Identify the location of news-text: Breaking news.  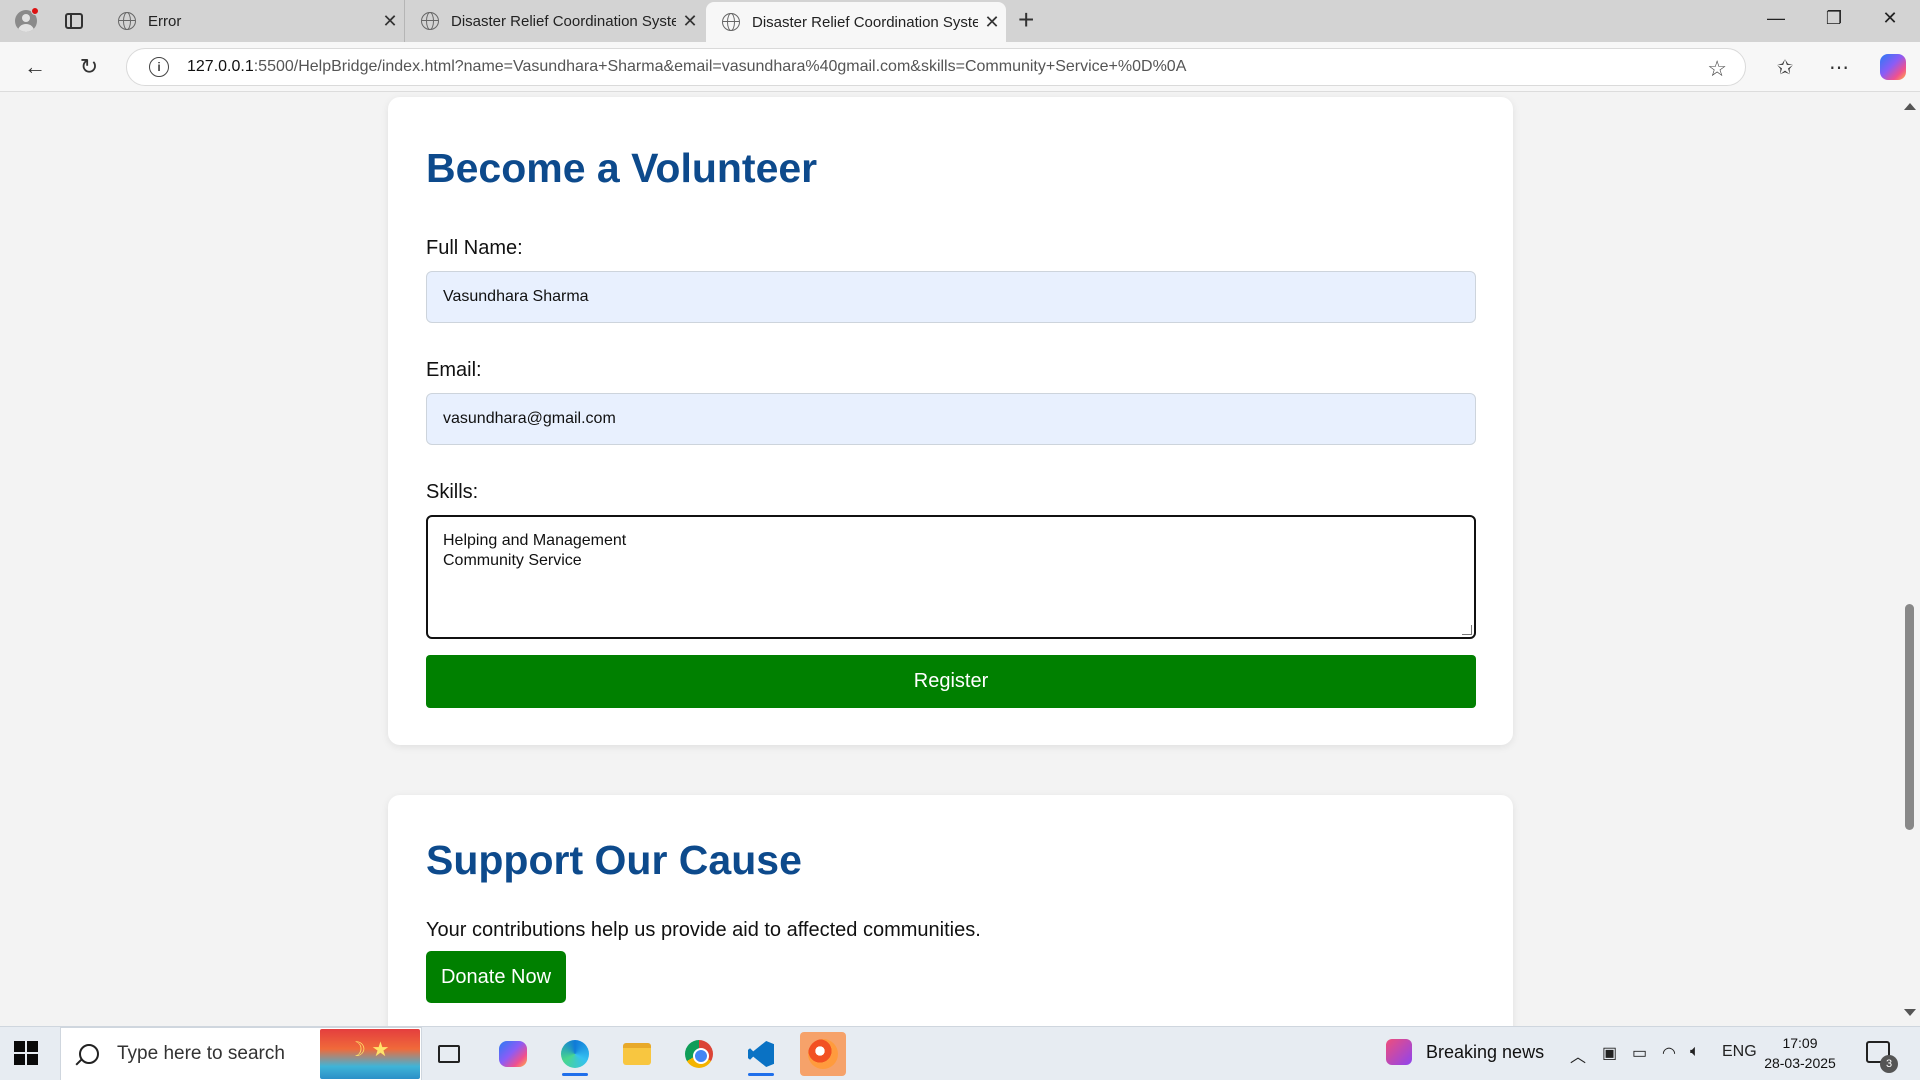
(1485, 1051).